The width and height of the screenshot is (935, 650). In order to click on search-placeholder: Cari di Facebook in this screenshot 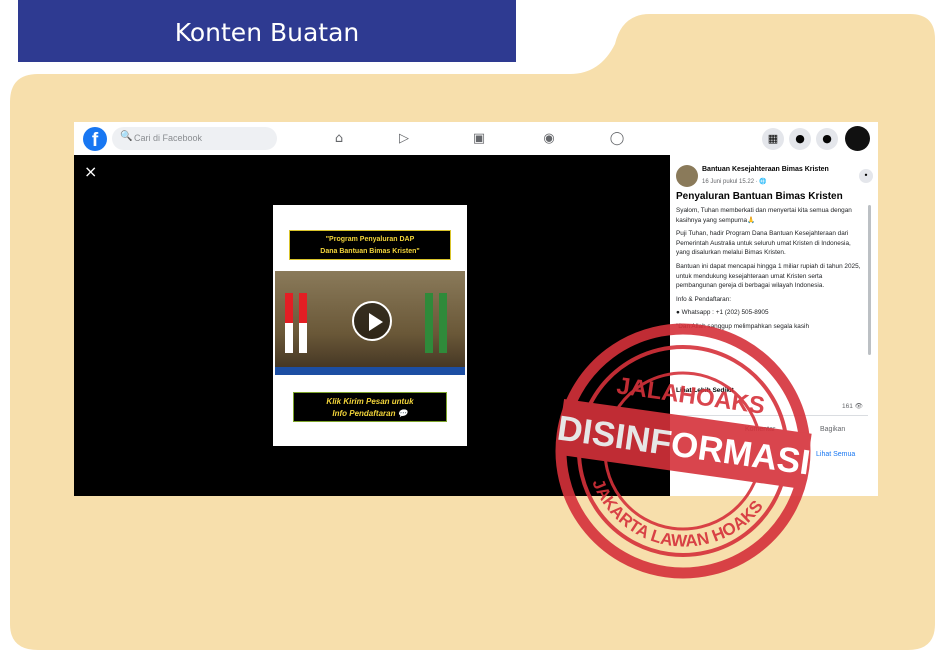, I will do `click(168, 138)`.